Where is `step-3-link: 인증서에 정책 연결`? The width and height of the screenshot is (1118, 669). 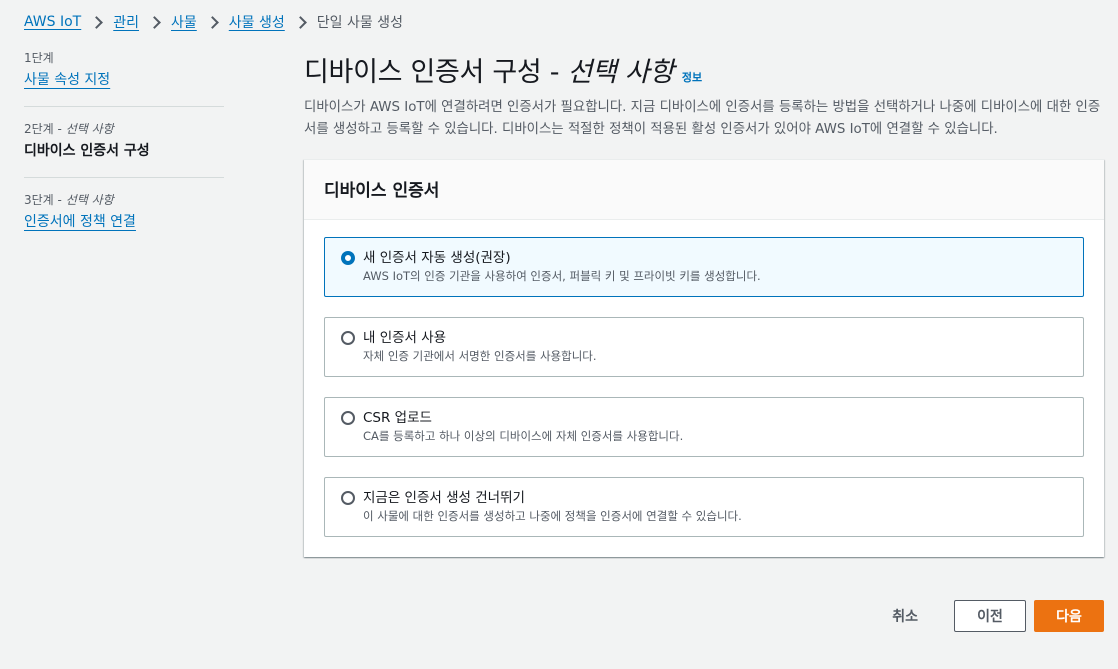 step-3-link: 인증서에 정책 연결 is located at coordinates (80, 222).